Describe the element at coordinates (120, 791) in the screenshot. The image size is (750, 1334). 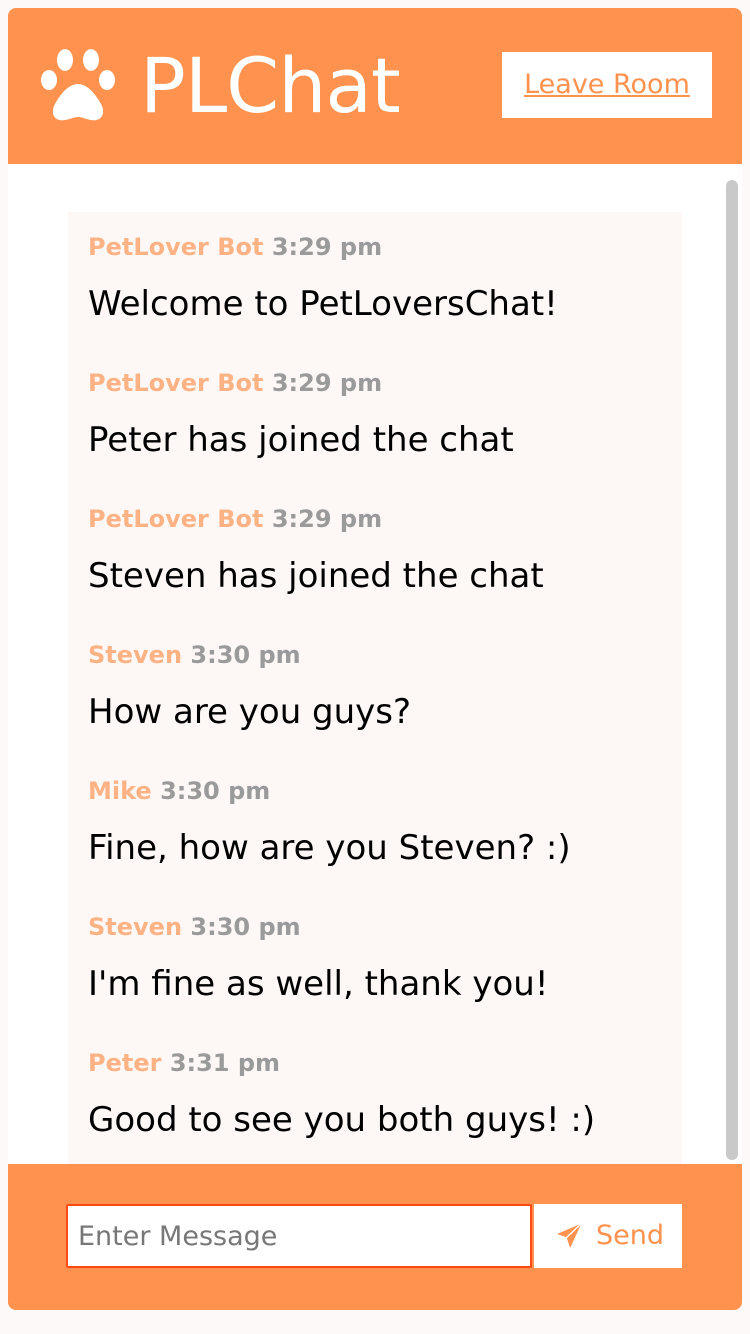
I see `message-author: Mike` at that location.